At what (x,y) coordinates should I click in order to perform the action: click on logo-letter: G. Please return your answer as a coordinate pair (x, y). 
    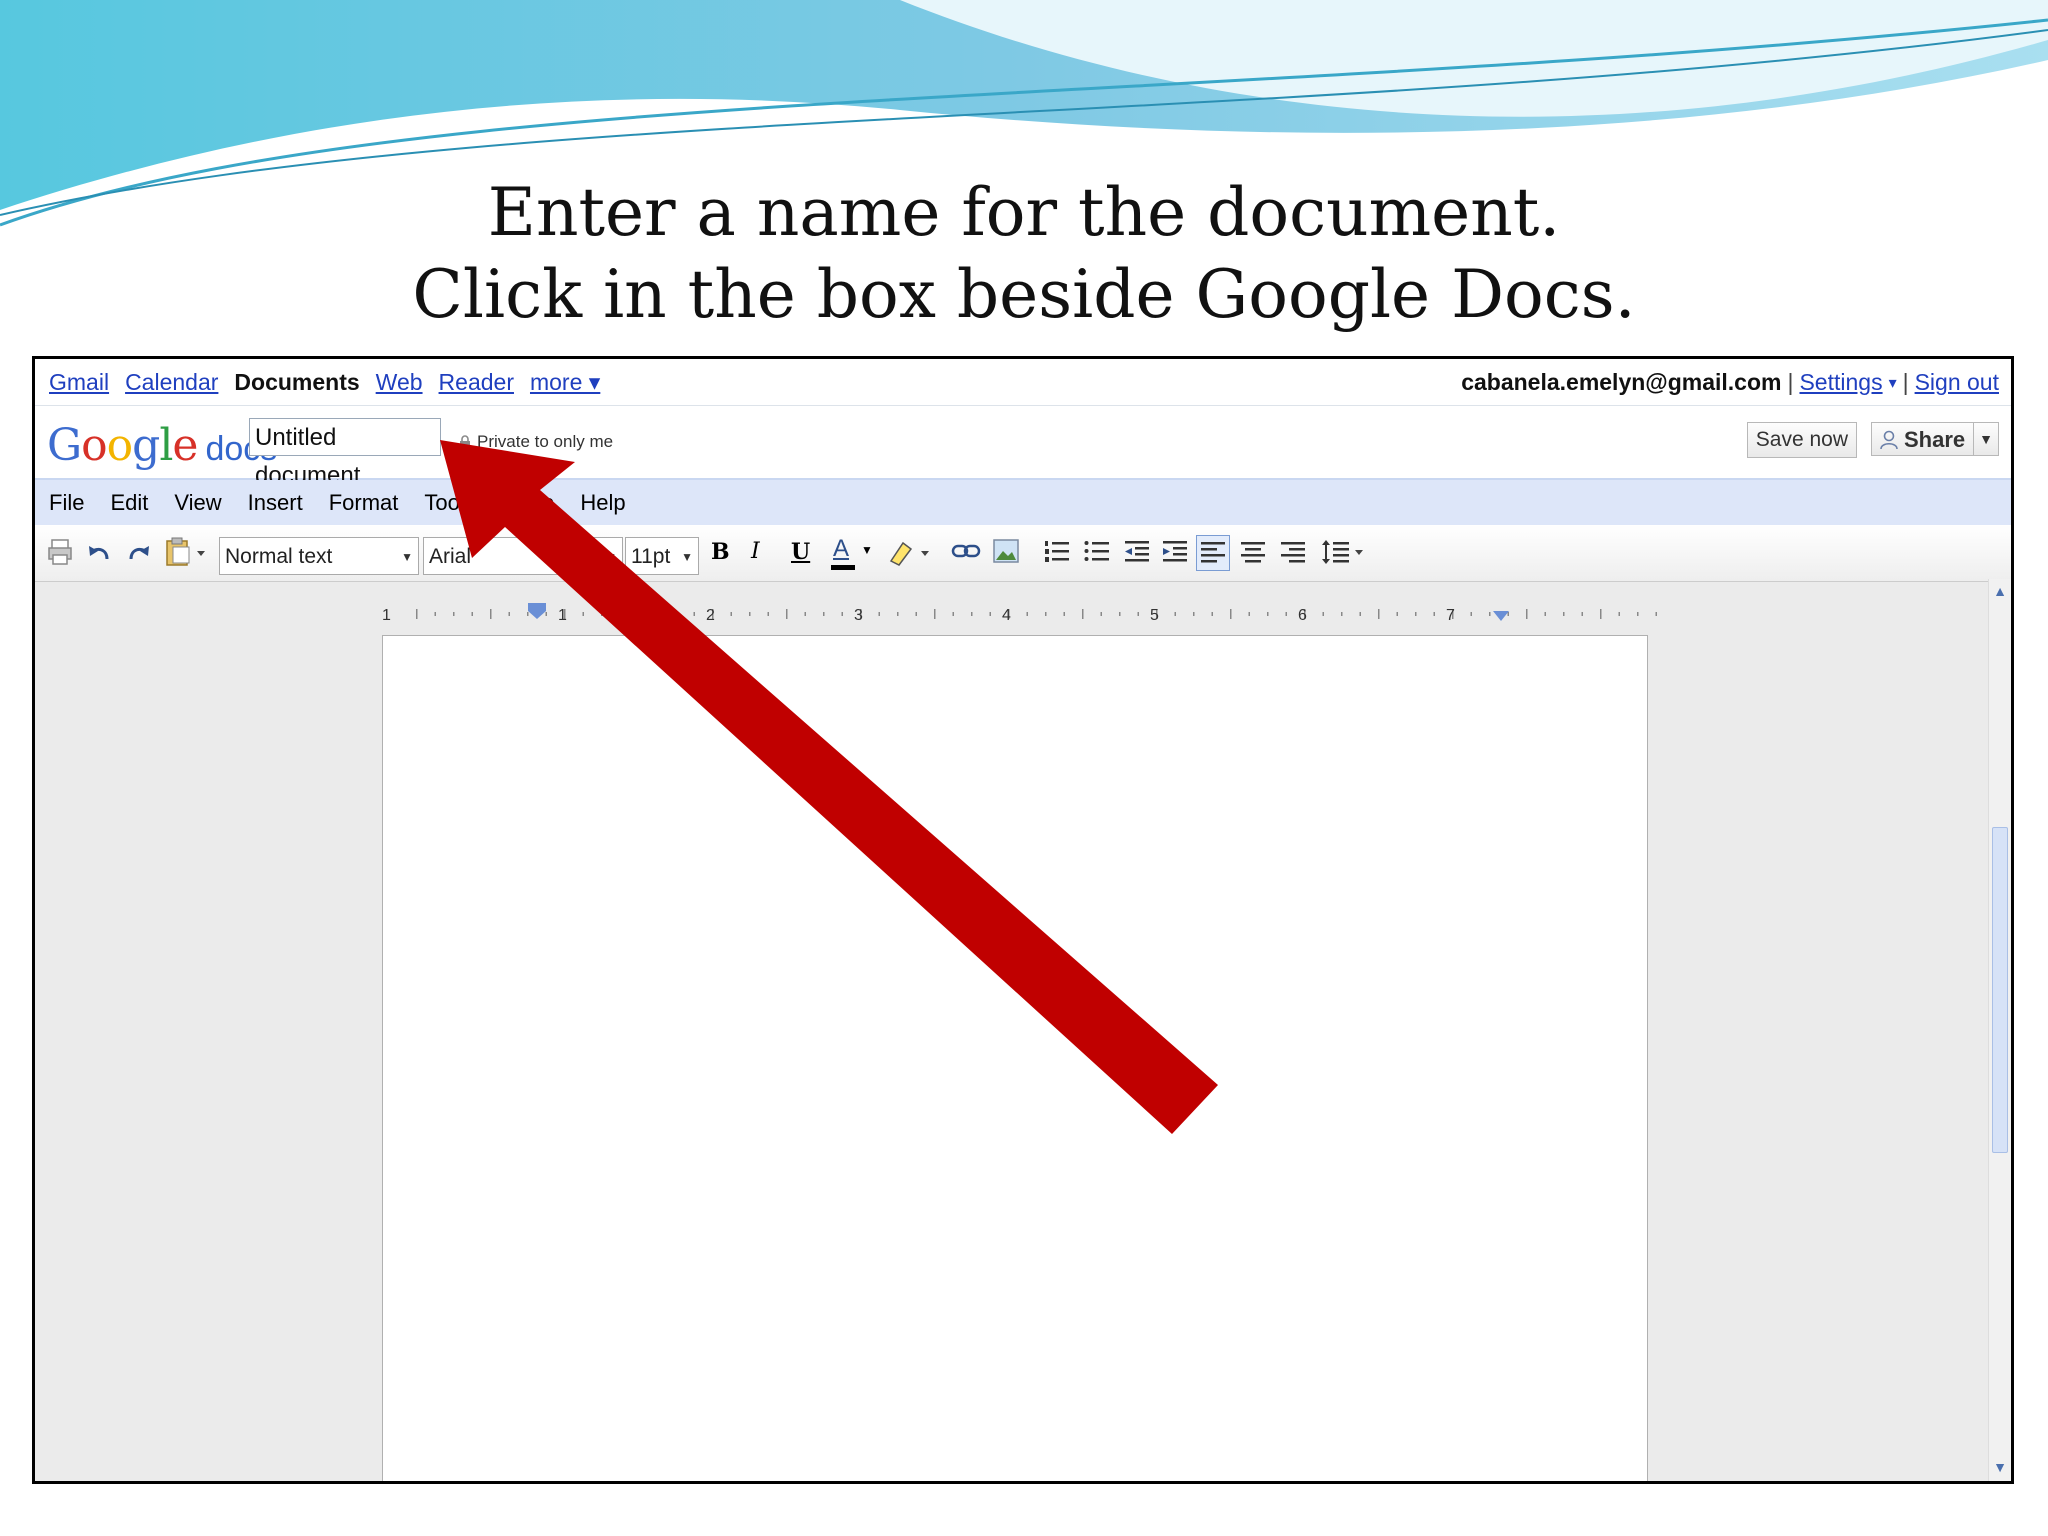
    Looking at the image, I should click on (64, 445).